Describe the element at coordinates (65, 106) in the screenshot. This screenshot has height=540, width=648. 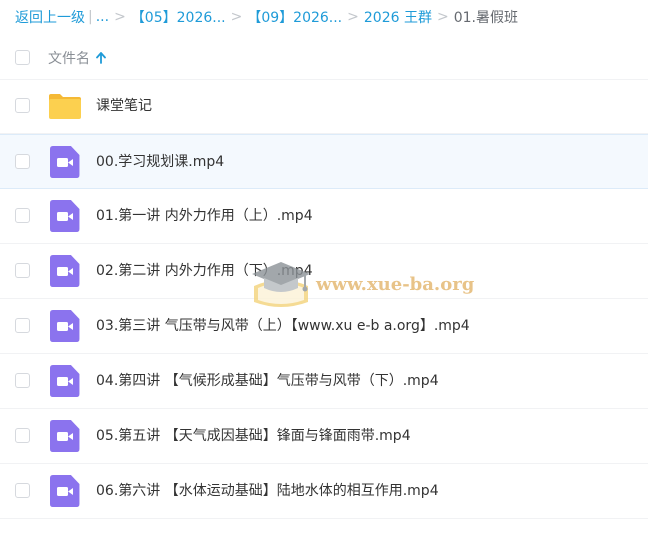
I see `folder-icon` at that location.